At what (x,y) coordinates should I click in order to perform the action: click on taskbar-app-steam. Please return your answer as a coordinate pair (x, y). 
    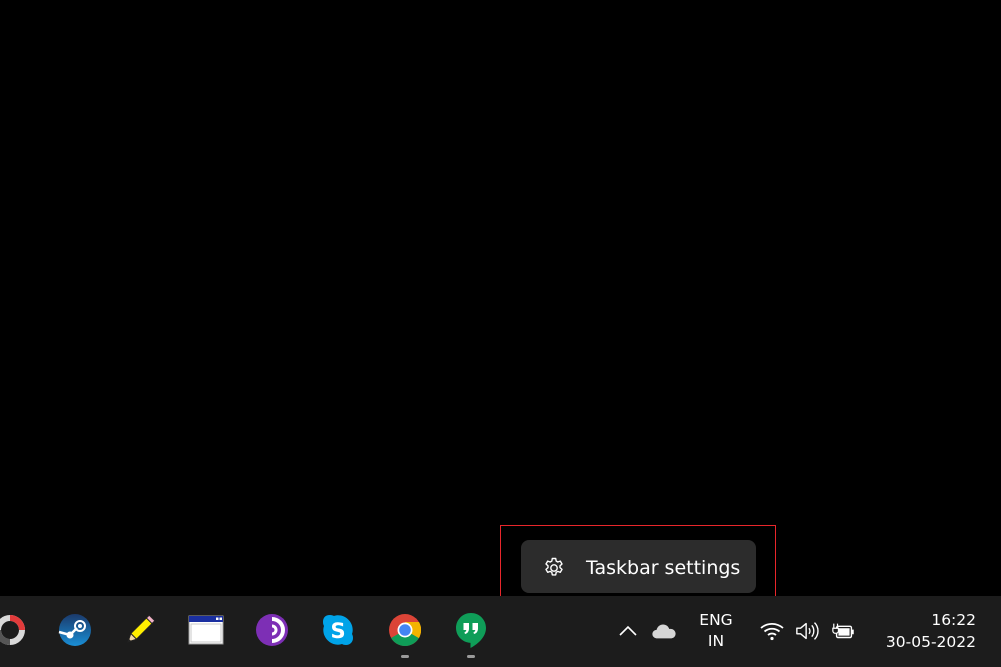
    Looking at the image, I should click on (75, 630).